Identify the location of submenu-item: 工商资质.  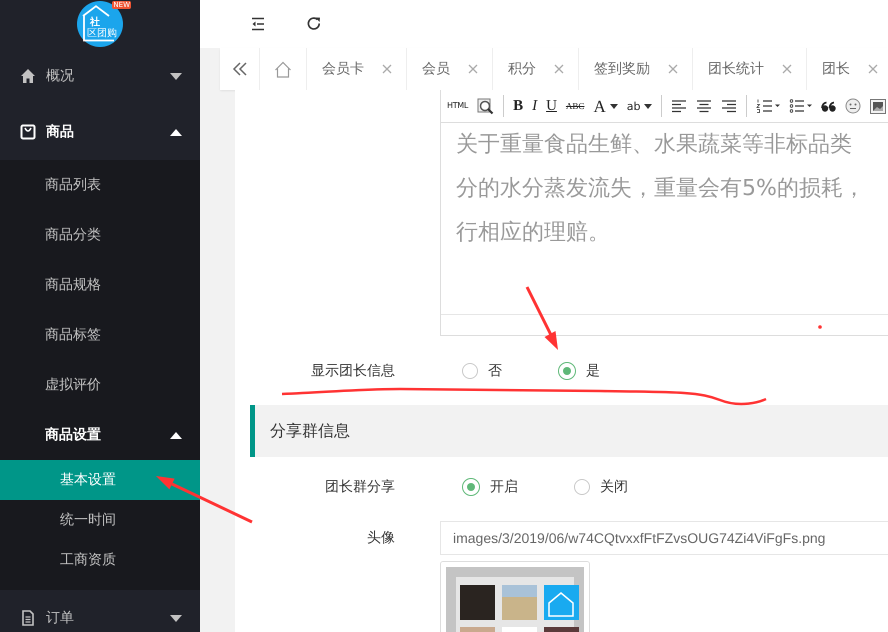
(100, 560).